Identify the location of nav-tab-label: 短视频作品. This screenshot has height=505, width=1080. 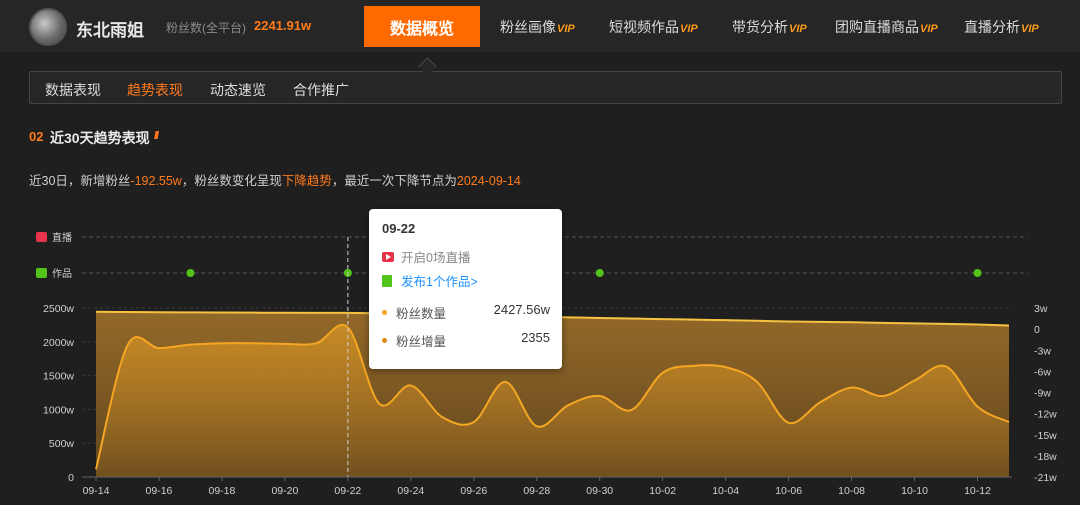
(644, 27).